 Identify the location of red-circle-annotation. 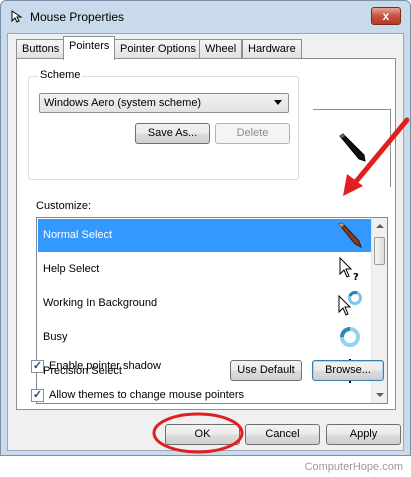
(198, 433).